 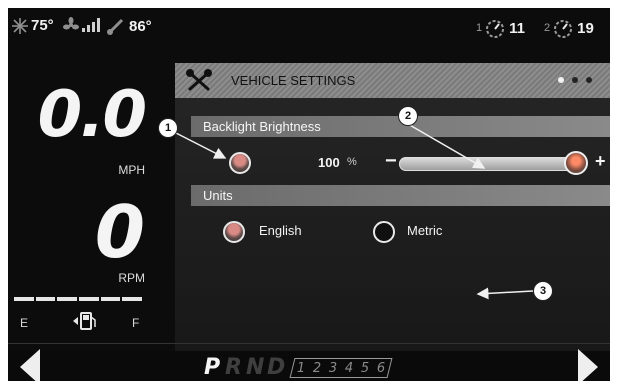 What do you see at coordinates (168, 128) in the screenshot?
I see `callout-1: 1` at bounding box center [168, 128].